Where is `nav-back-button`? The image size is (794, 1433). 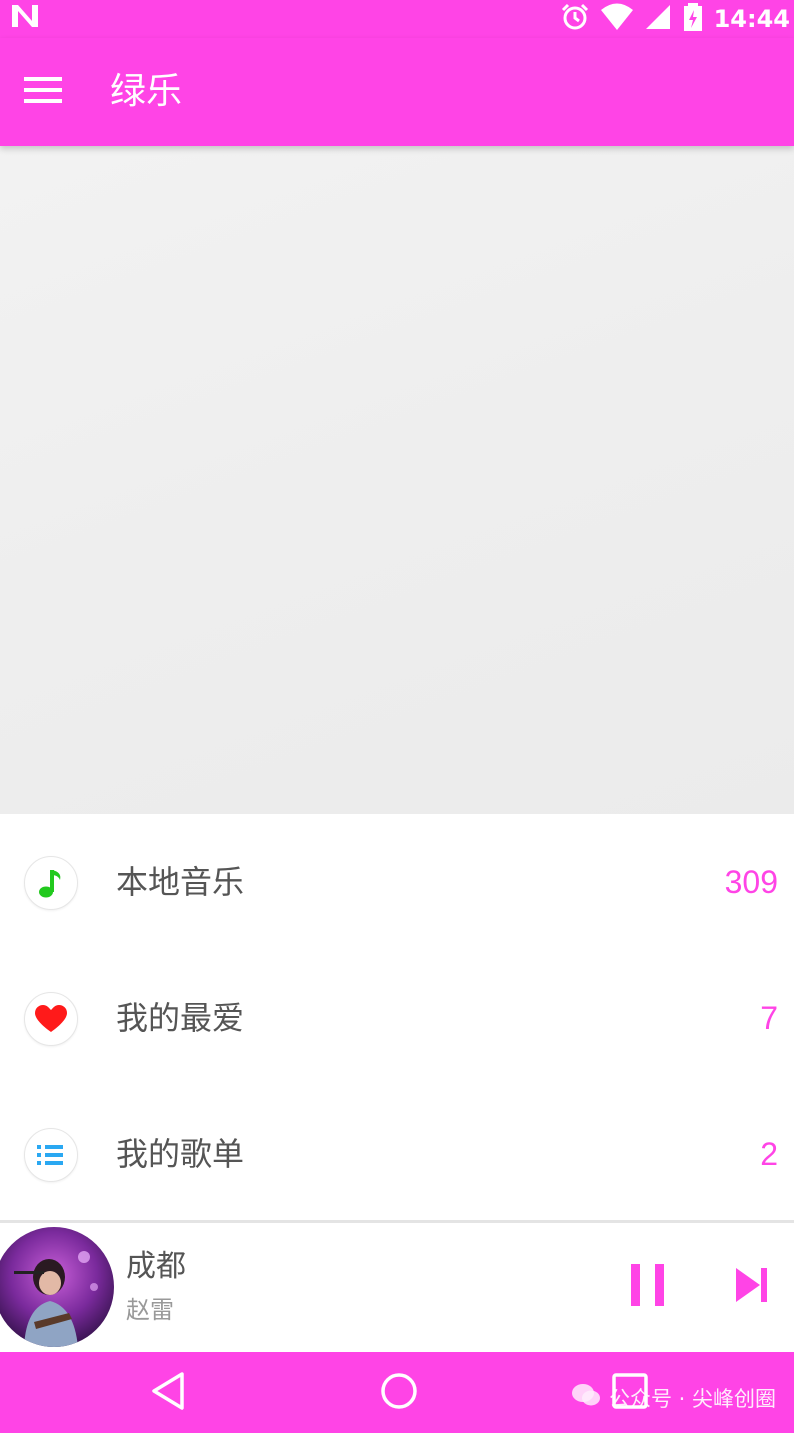
nav-back-button is located at coordinates (168, 1393).